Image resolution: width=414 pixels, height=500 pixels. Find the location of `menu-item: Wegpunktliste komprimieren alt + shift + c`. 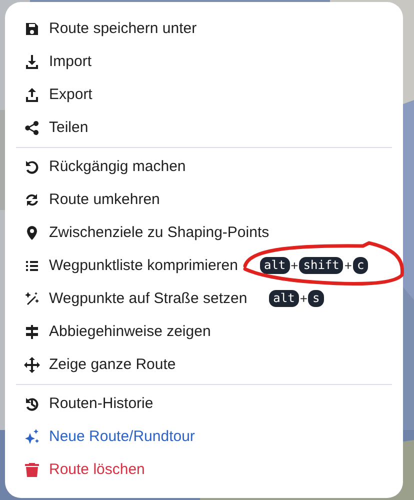

menu-item: Wegpunktliste komprimieren alt + shift + c is located at coordinates (204, 265).